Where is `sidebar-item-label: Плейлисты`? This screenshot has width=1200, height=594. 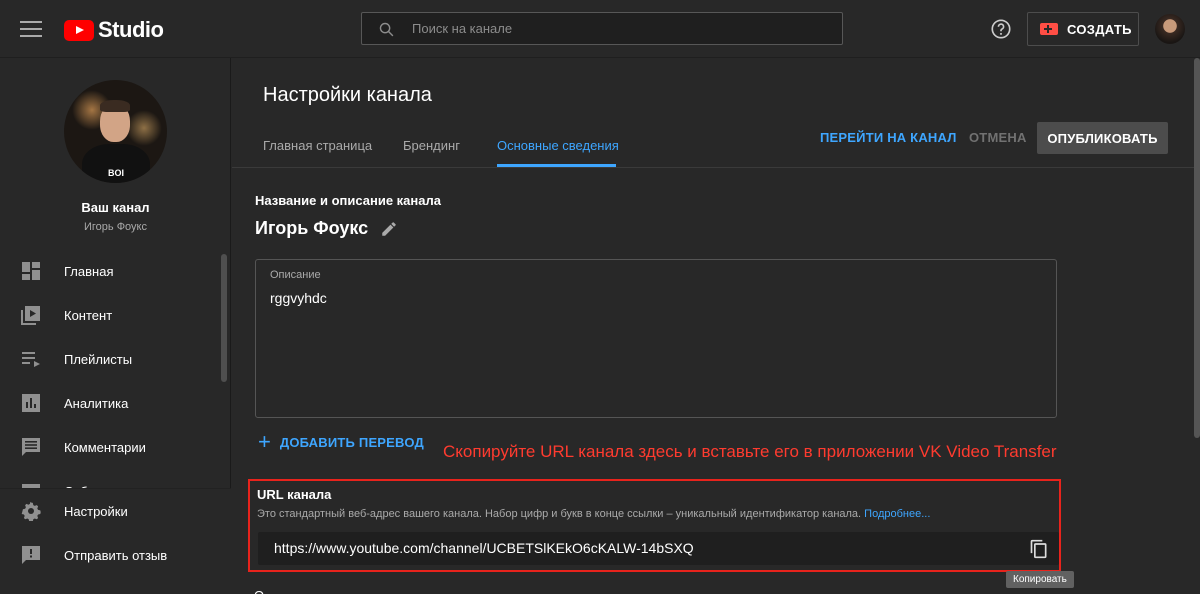 sidebar-item-label: Плейлисты is located at coordinates (98, 359).